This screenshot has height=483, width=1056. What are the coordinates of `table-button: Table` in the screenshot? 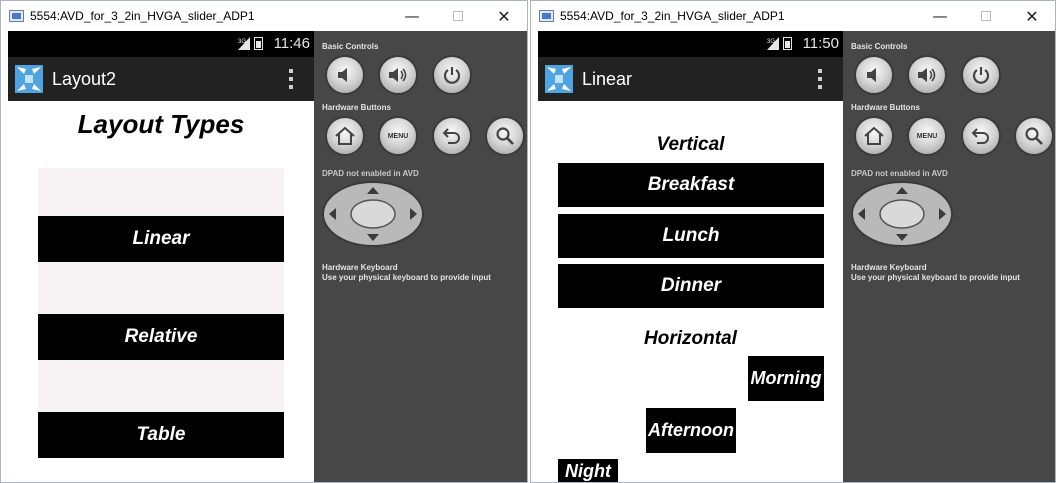 It's located at (161, 435).